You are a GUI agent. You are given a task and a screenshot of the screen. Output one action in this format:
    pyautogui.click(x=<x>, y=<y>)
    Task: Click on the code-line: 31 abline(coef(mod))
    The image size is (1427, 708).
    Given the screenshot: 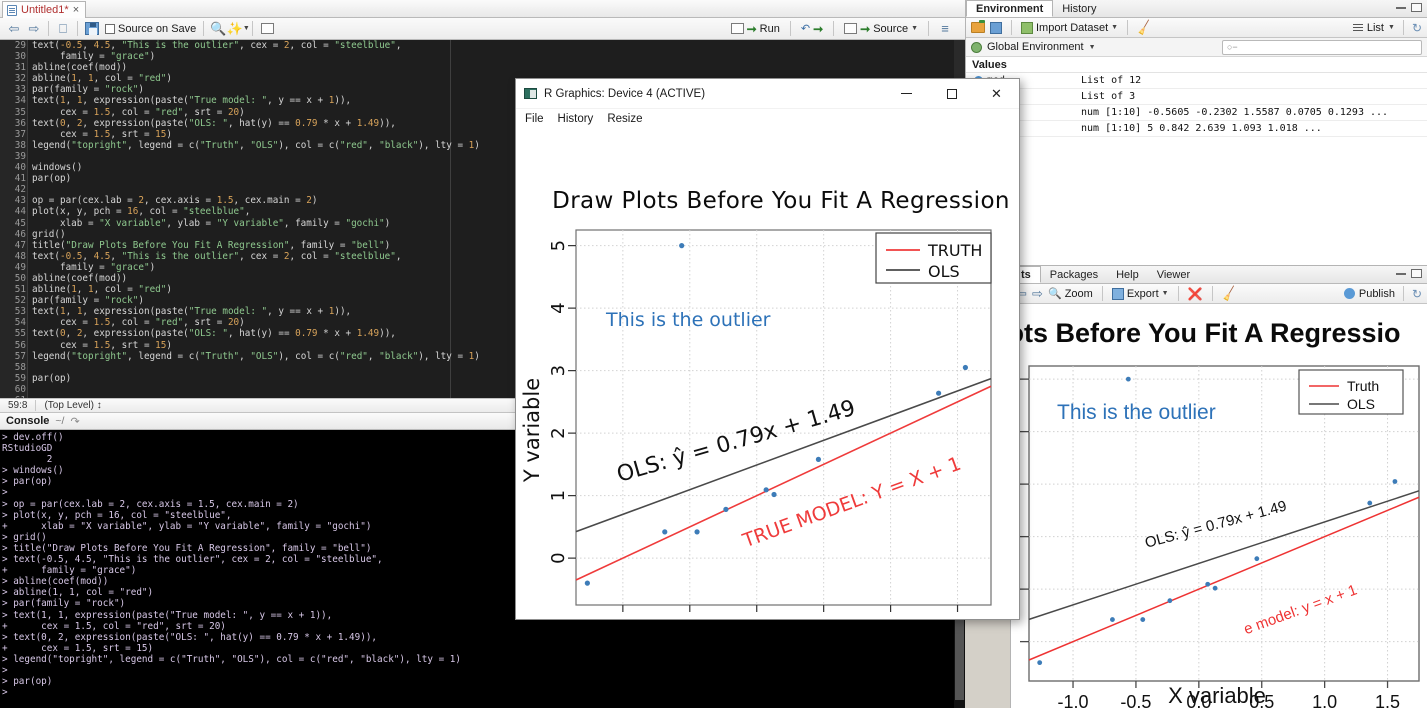 What is the action you would take?
    pyautogui.click(x=482, y=67)
    